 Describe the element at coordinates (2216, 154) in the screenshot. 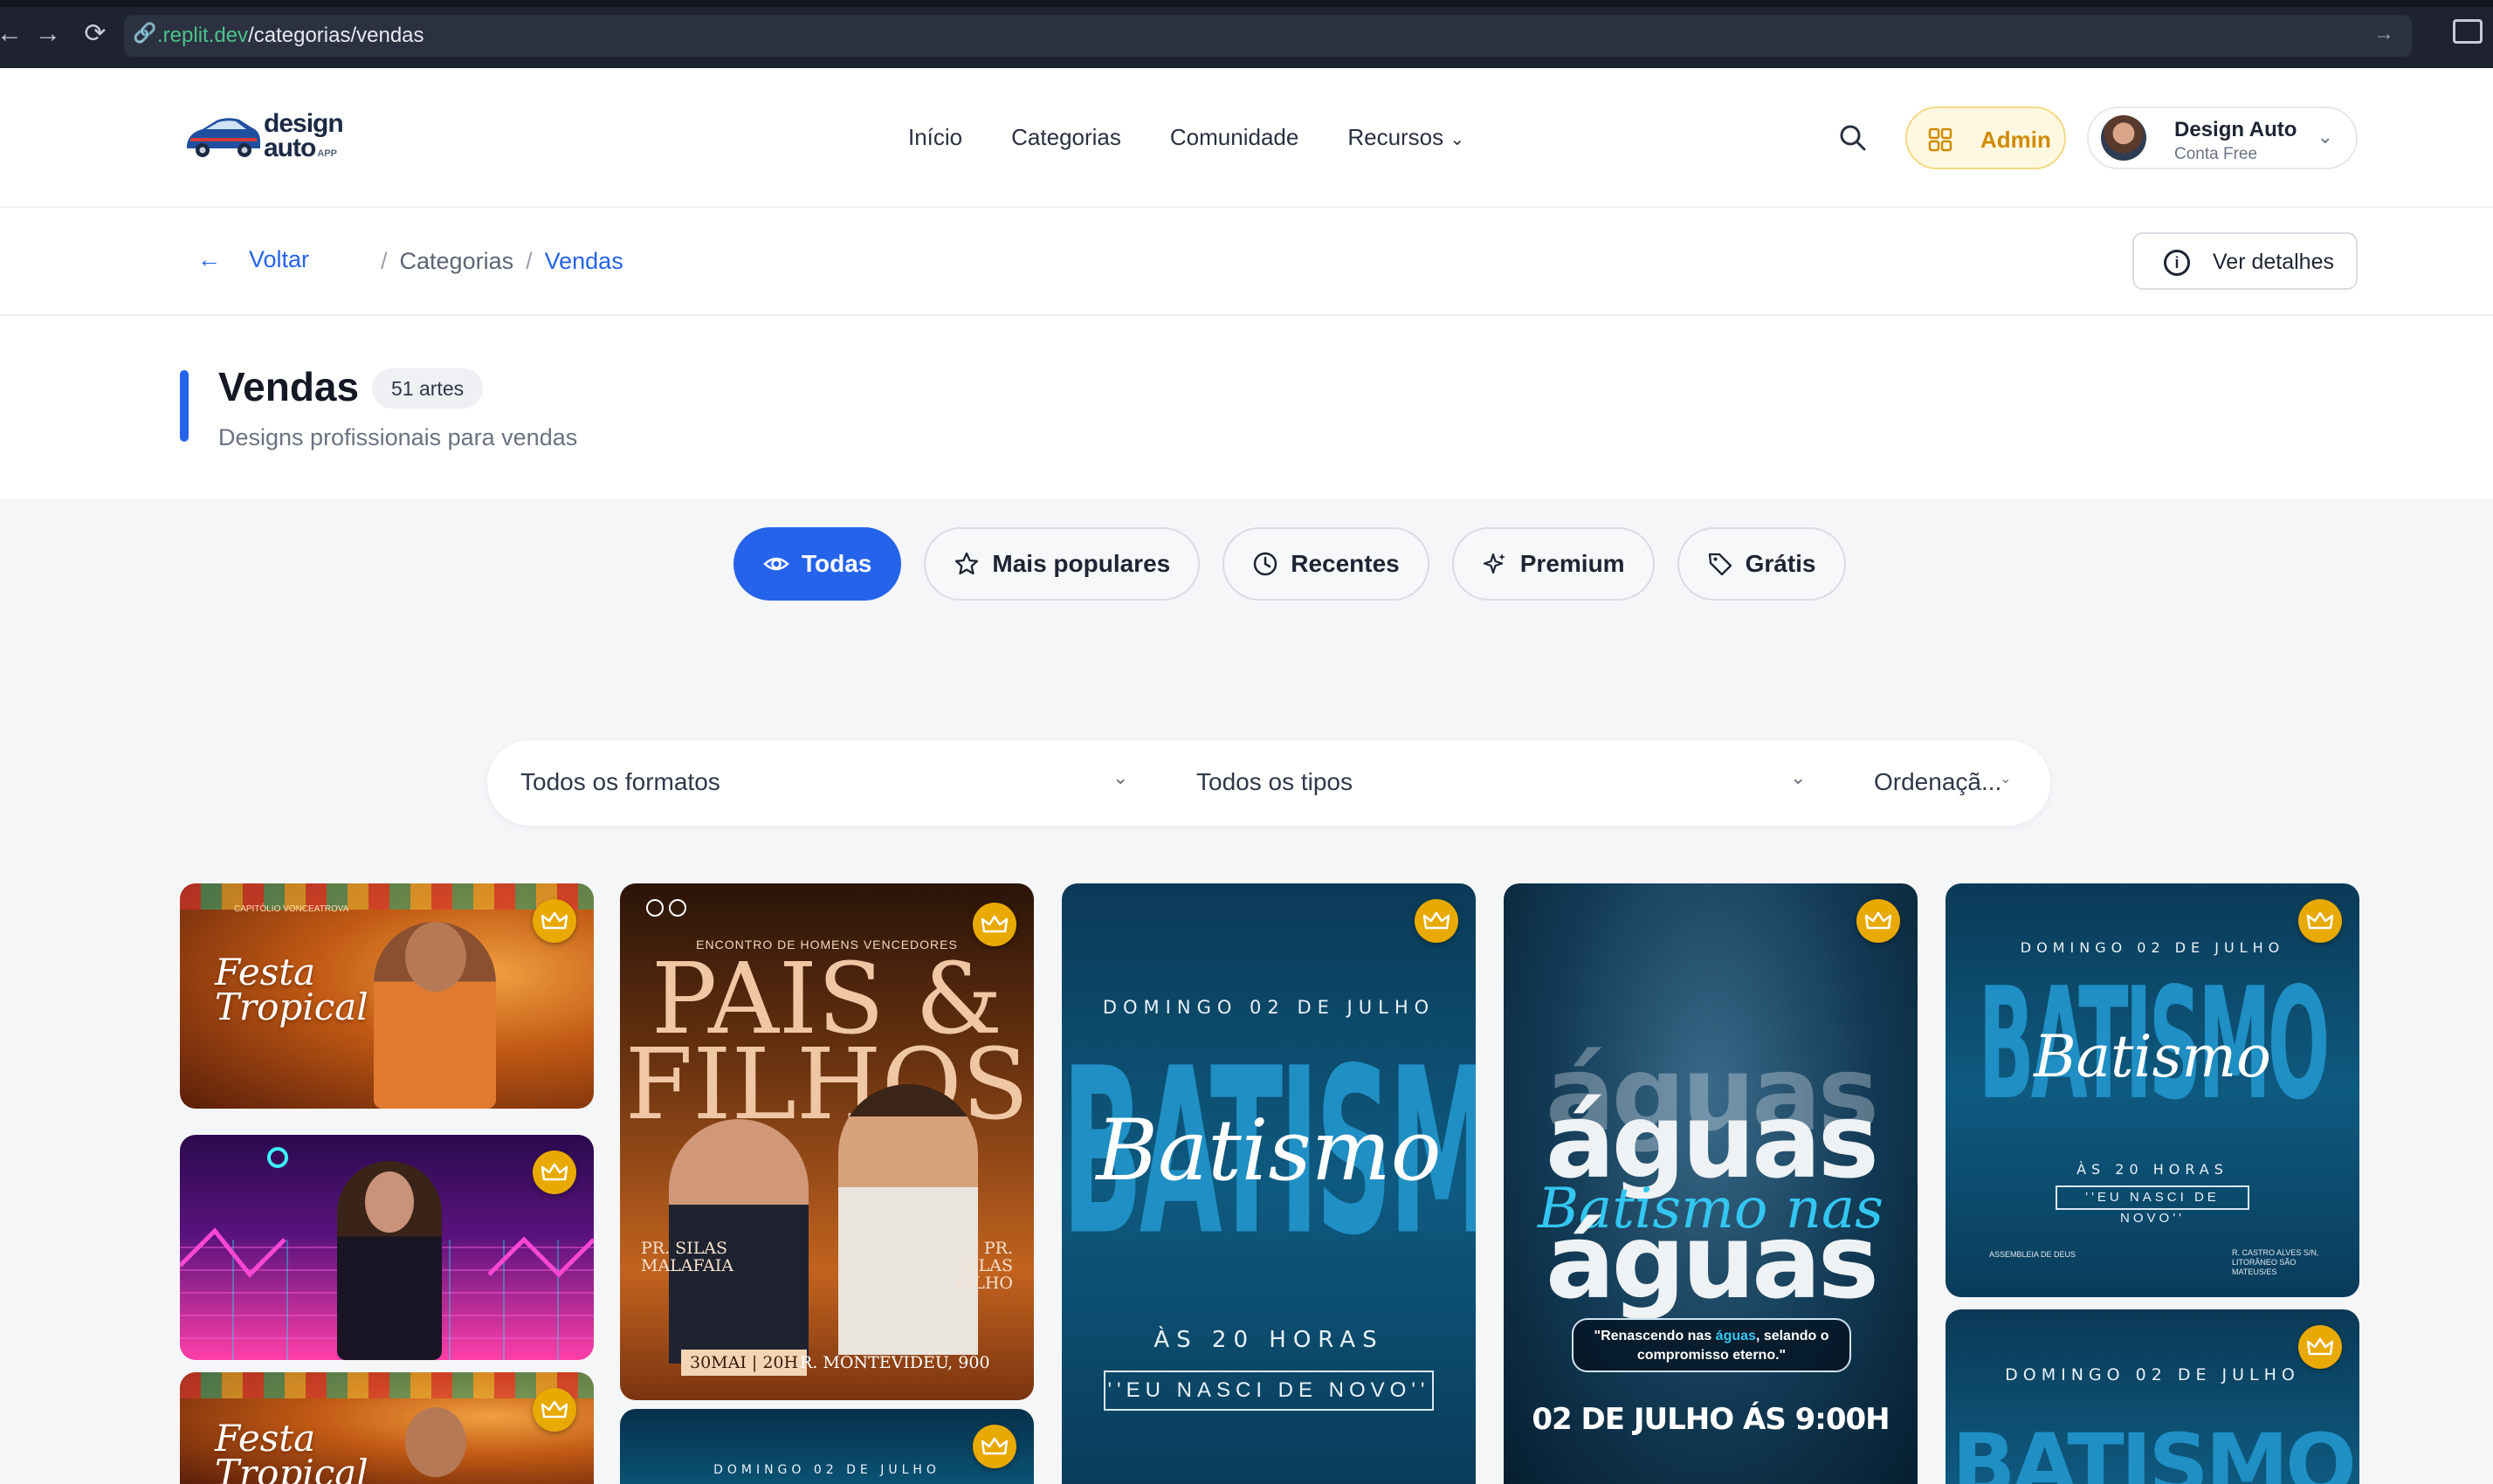

I see `user-plan: Conta Free` at that location.